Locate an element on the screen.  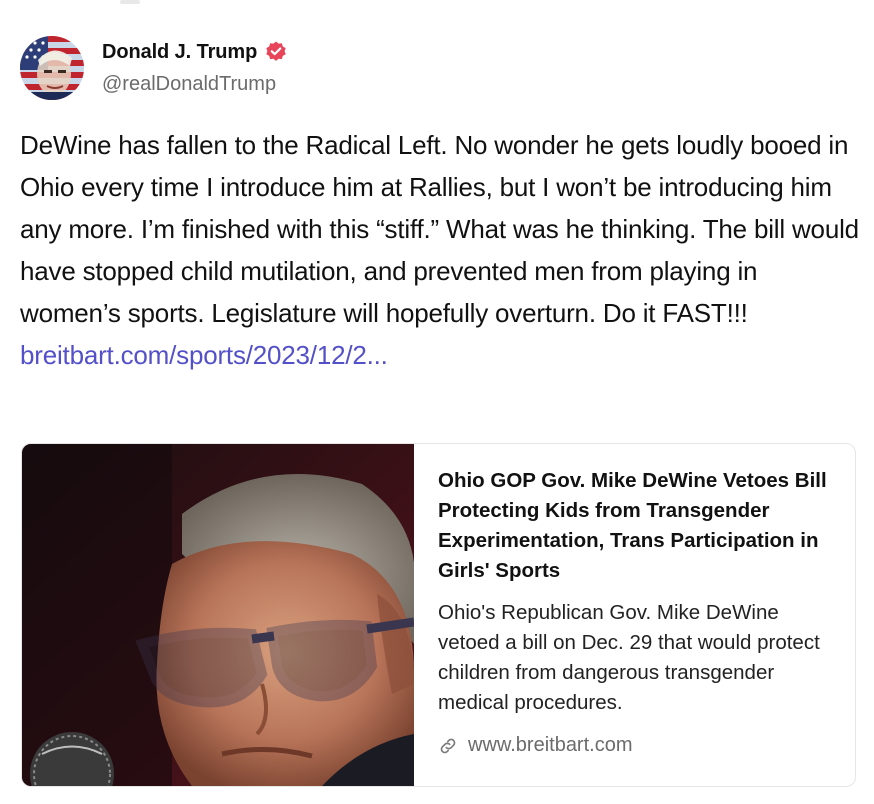
author-handle: @realDonaldTrump is located at coordinates (189, 84).